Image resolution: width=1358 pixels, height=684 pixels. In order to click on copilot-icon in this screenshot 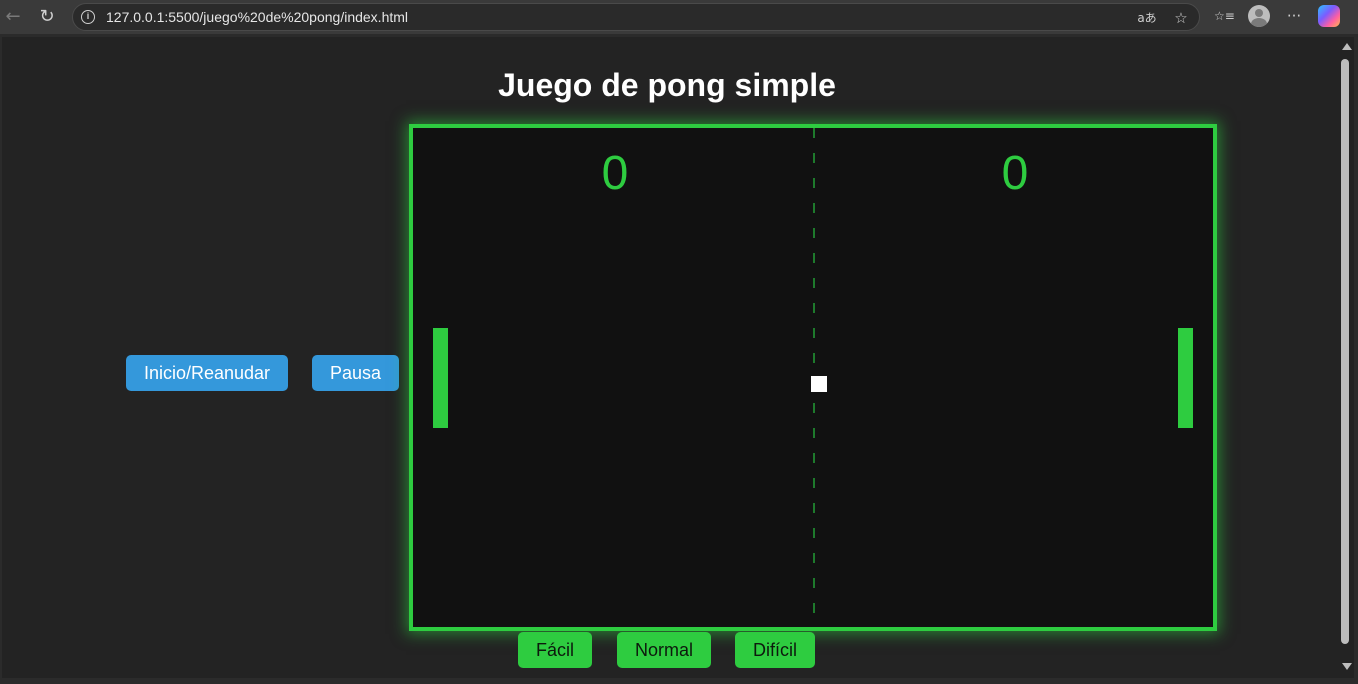, I will do `click(1329, 16)`.